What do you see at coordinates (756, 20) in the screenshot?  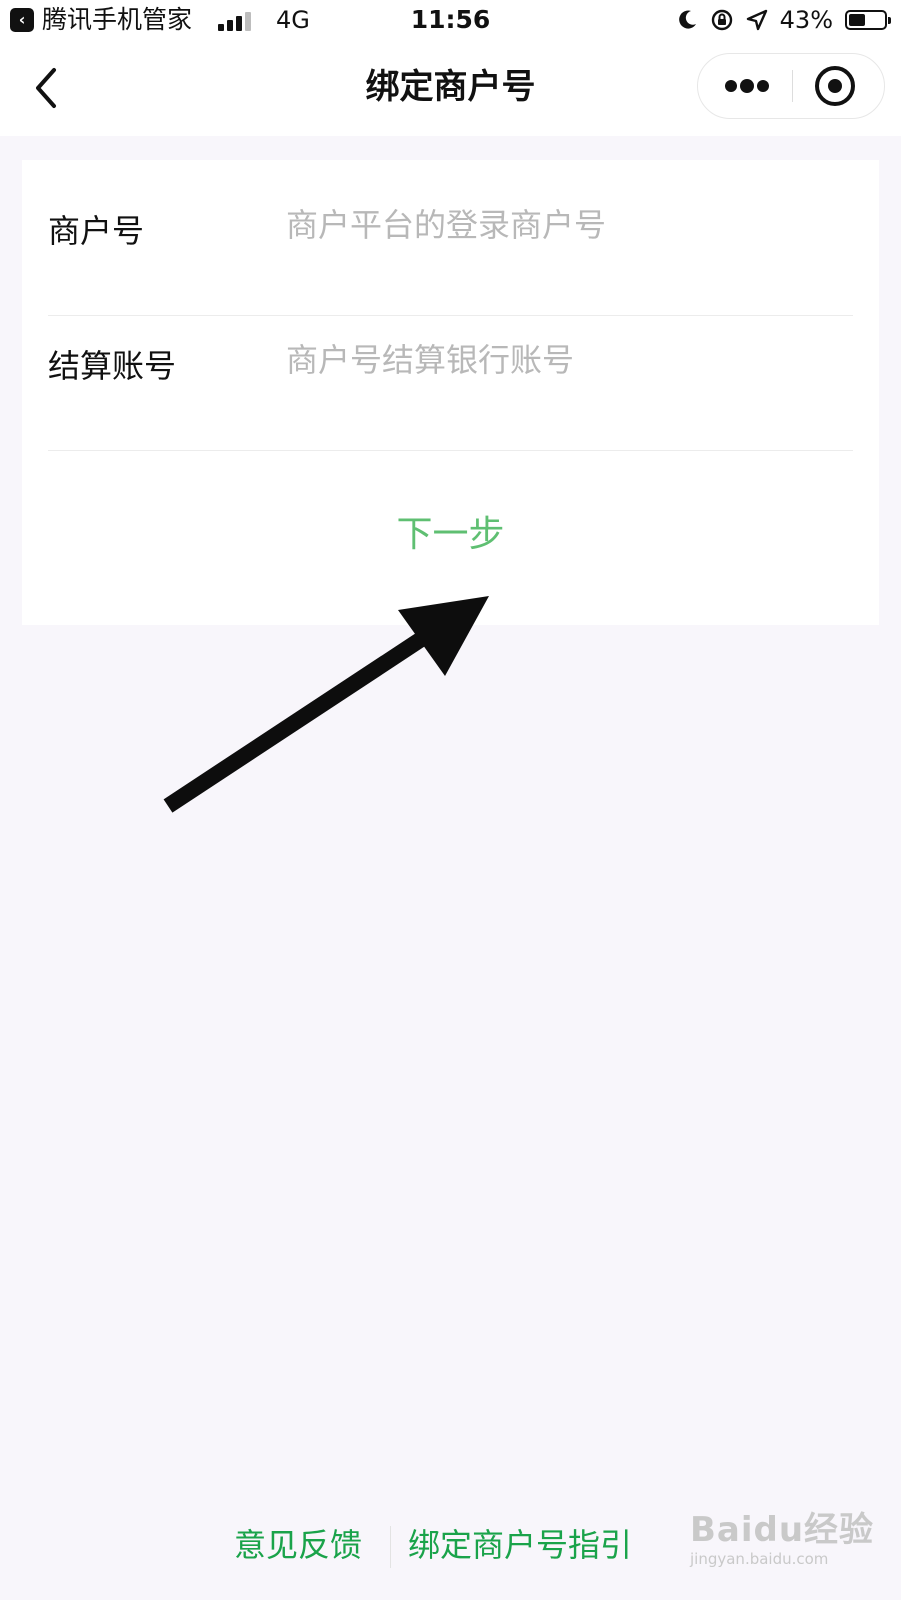 I see `location-icon` at bounding box center [756, 20].